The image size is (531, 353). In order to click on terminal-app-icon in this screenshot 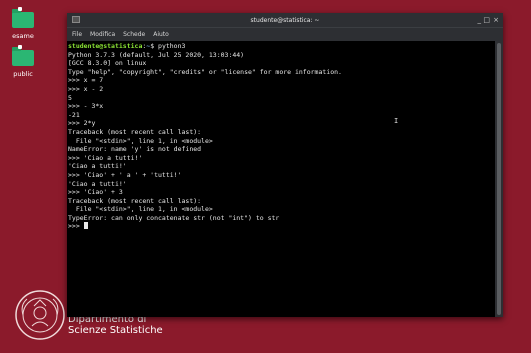, I will do `click(76, 19)`.